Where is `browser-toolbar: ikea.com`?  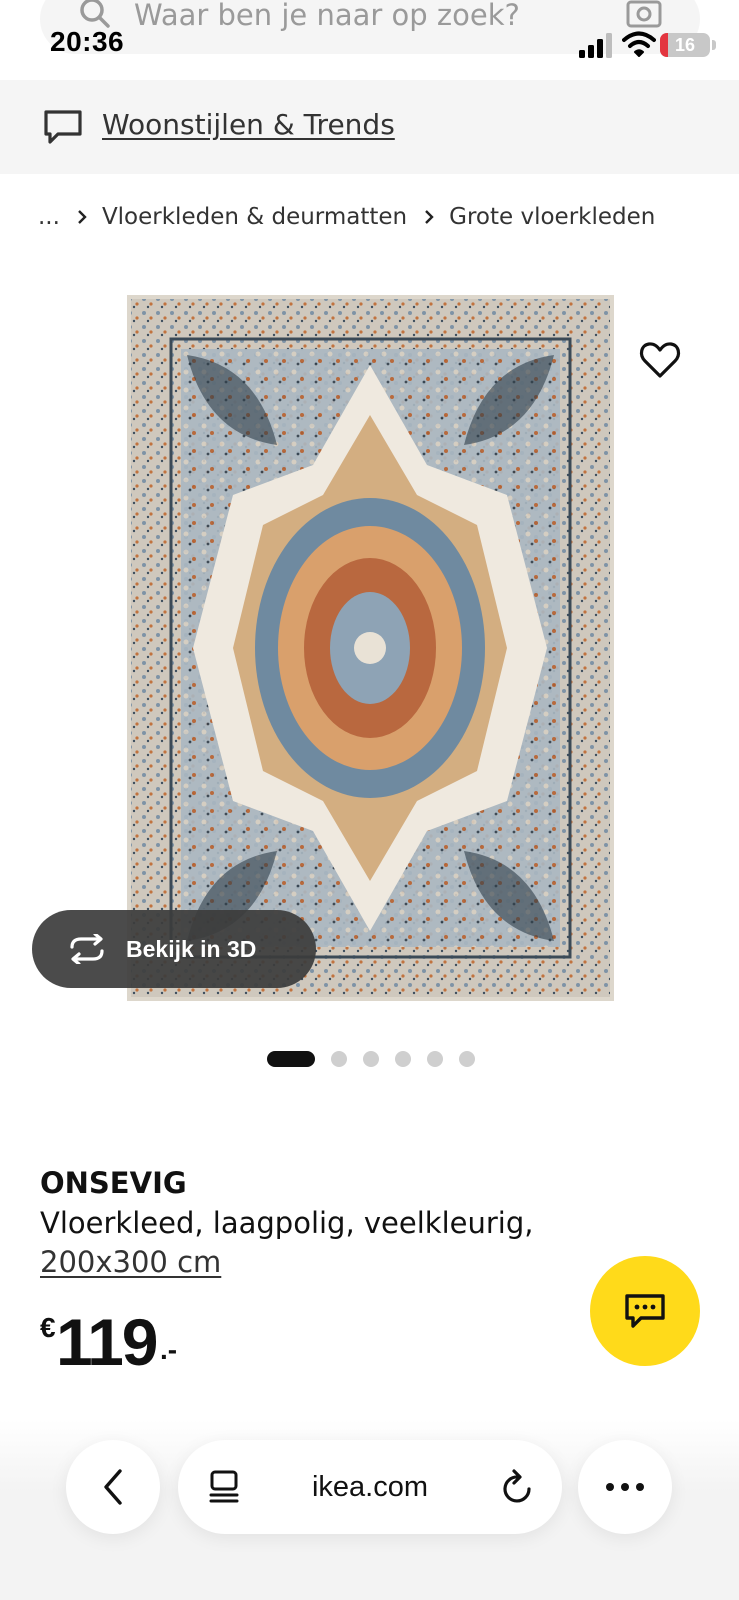 browser-toolbar: ikea.com is located at coordinates (369, 1510).